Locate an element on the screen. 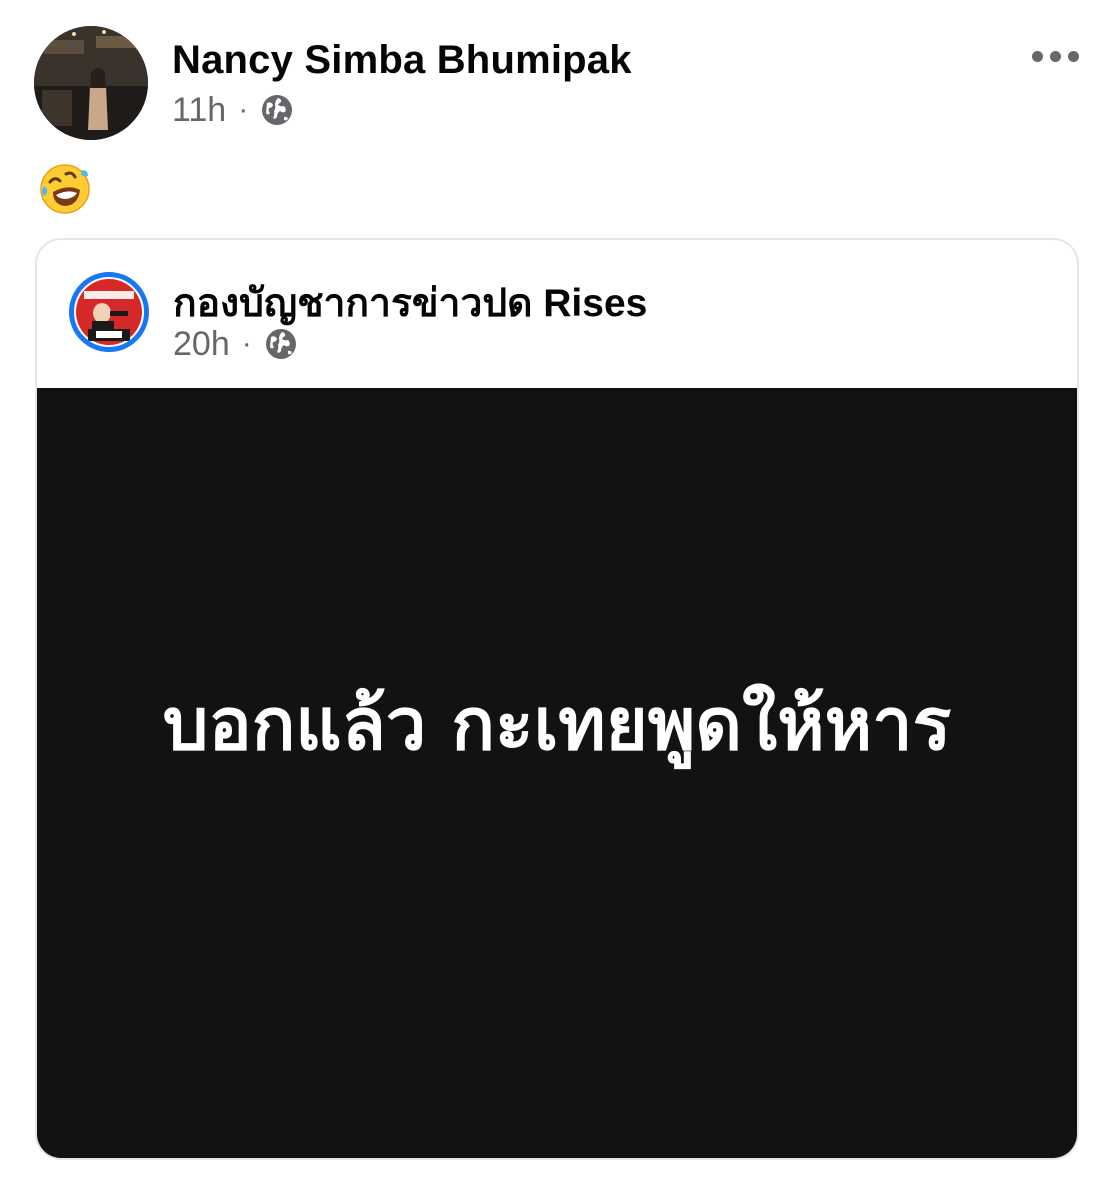 The height and width of the screenshot is (1200, 1116). more-options-icon is located at coordinates (1055, 56).